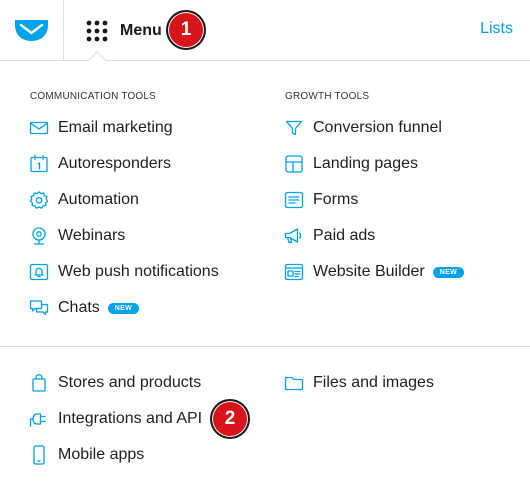 The image size is (530, 486). I want to click on menu-item-webinars: Webinars, so click(77, 236).